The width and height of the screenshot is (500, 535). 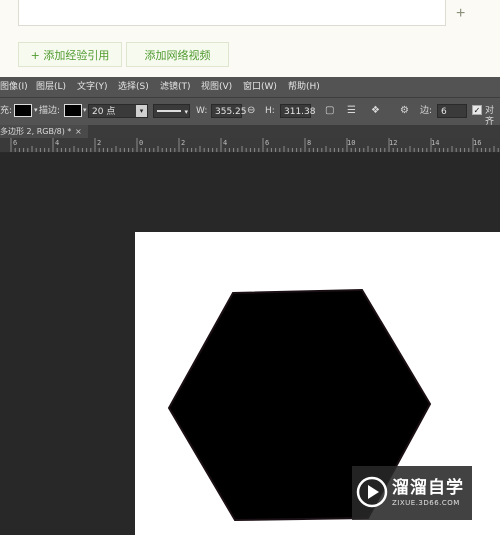 What do you see at coordinates (426, 503) in the screenshot?
I see `watermark-url: ZIXUE.3D66.COM` at bounding box center [426, 503].